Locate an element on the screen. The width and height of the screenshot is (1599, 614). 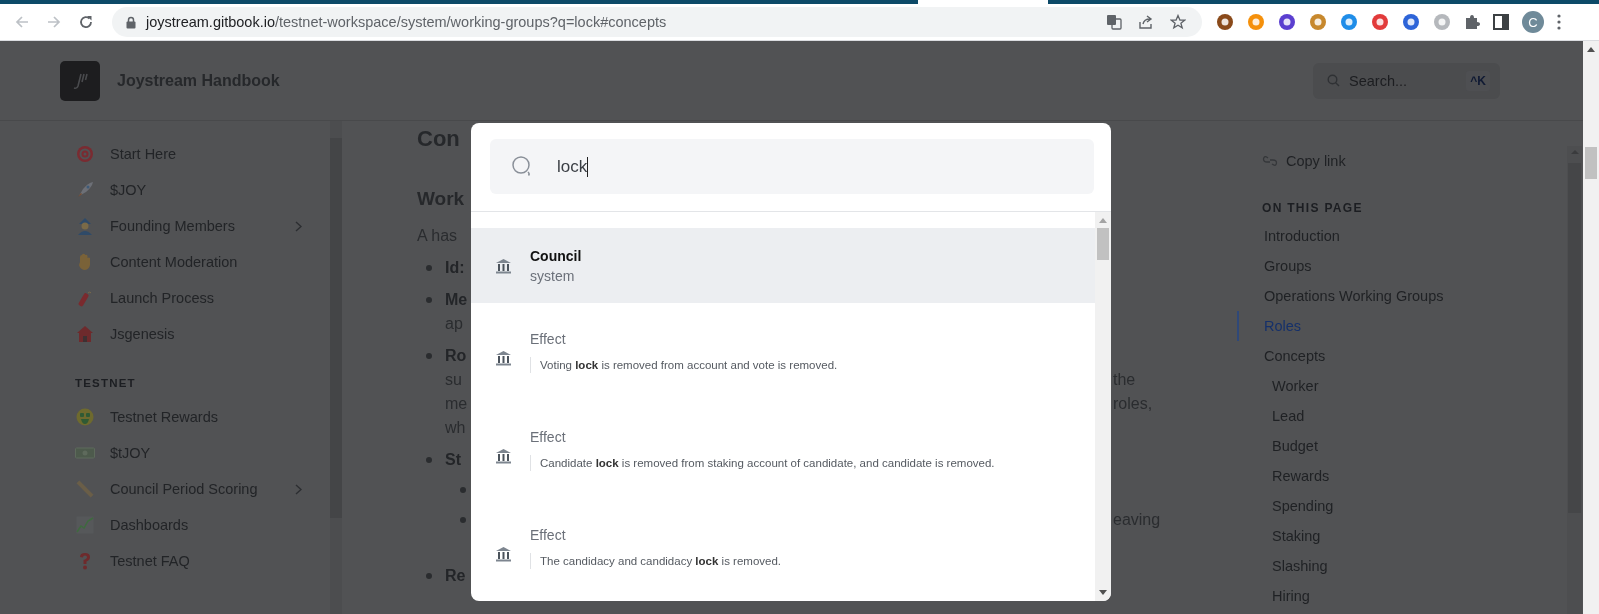
chart-icon is located at coordinates (85, 525).